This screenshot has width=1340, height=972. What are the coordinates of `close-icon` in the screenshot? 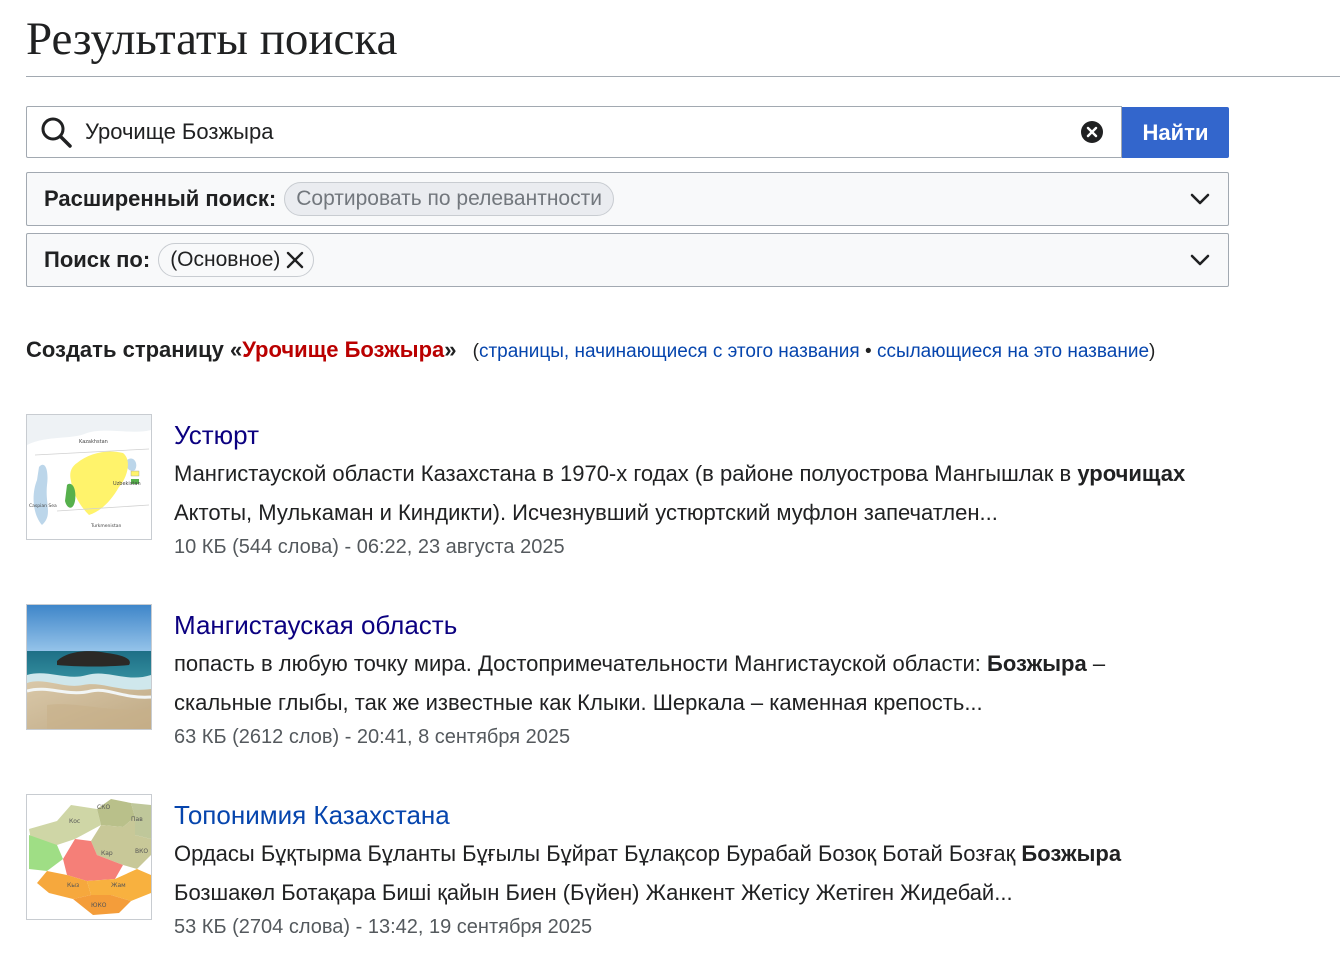 It's located at (295, 260).